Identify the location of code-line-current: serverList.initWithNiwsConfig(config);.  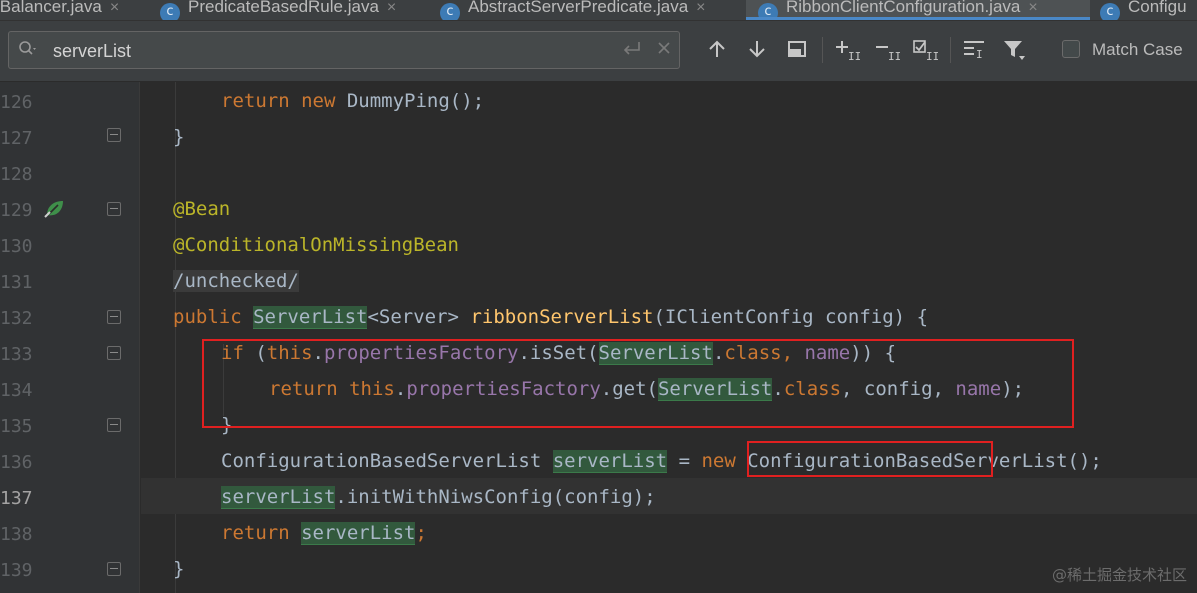
(669, 496).